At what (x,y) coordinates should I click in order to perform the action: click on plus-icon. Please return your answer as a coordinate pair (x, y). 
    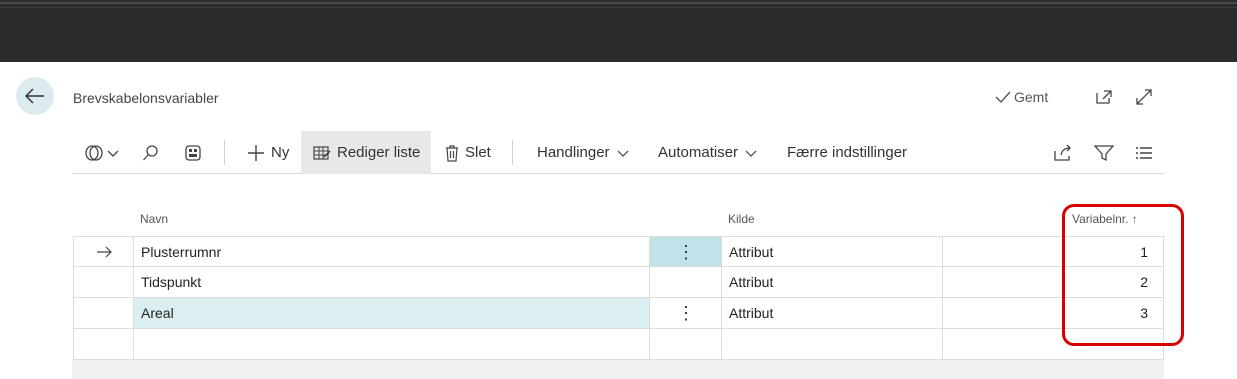
    Looking at the image, I should click on (256, 152).